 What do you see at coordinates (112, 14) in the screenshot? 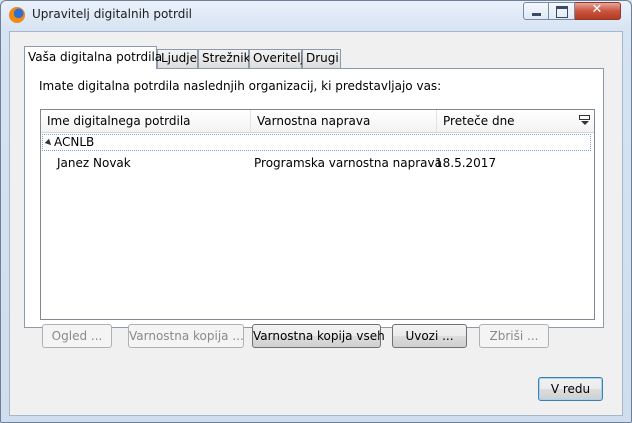
I see `window-title: Upravitelj digitalnih potrdil` at bounding box center [112, 14].